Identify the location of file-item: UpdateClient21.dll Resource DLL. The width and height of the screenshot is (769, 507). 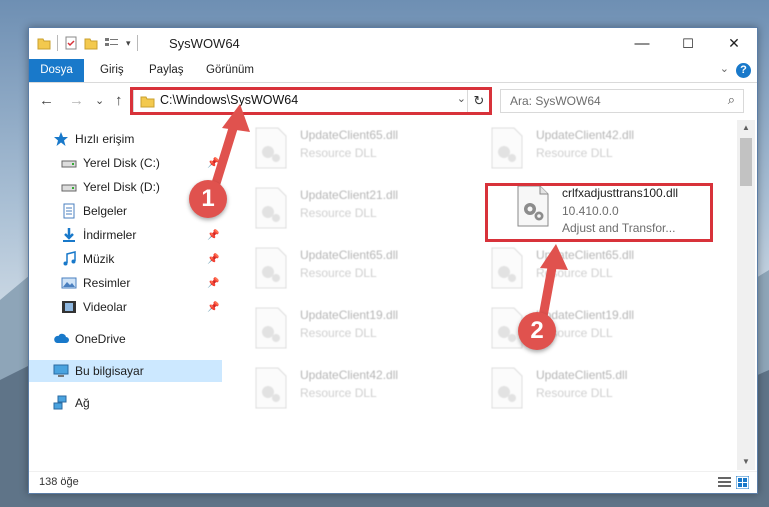
(364, 212).